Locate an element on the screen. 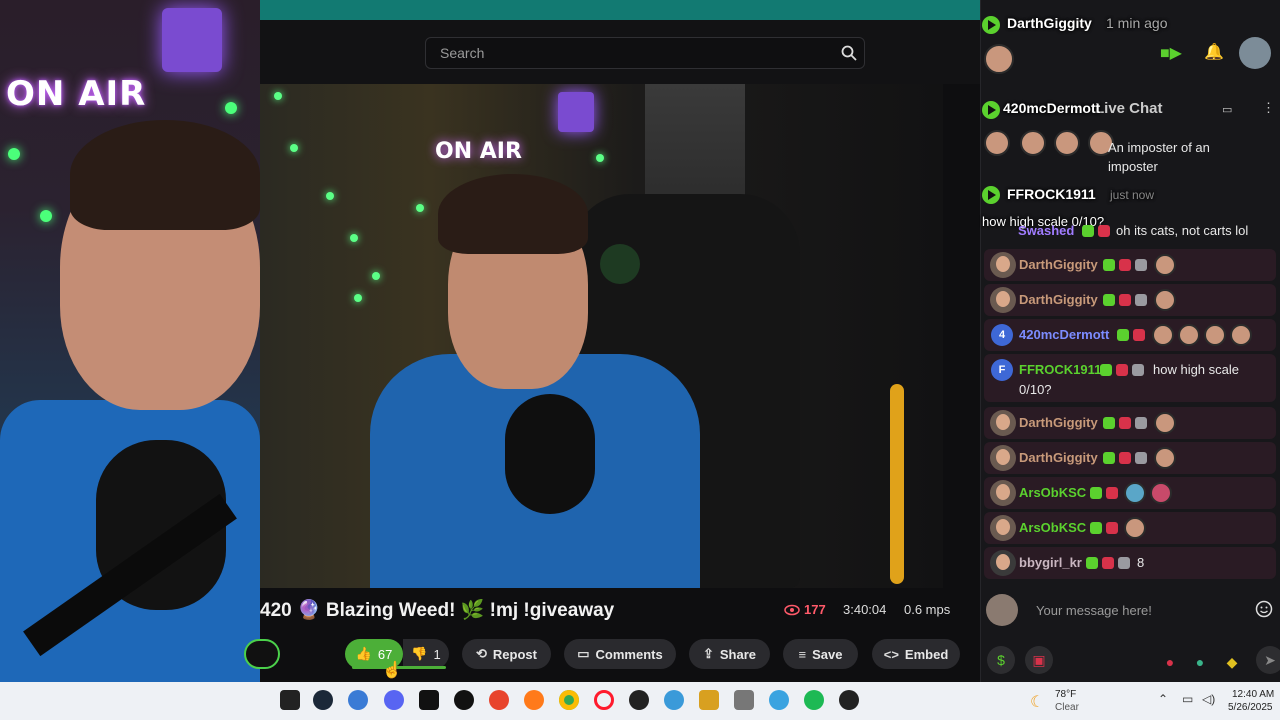  comments-button: ▭ Comments is located at coordinates (620, 654).